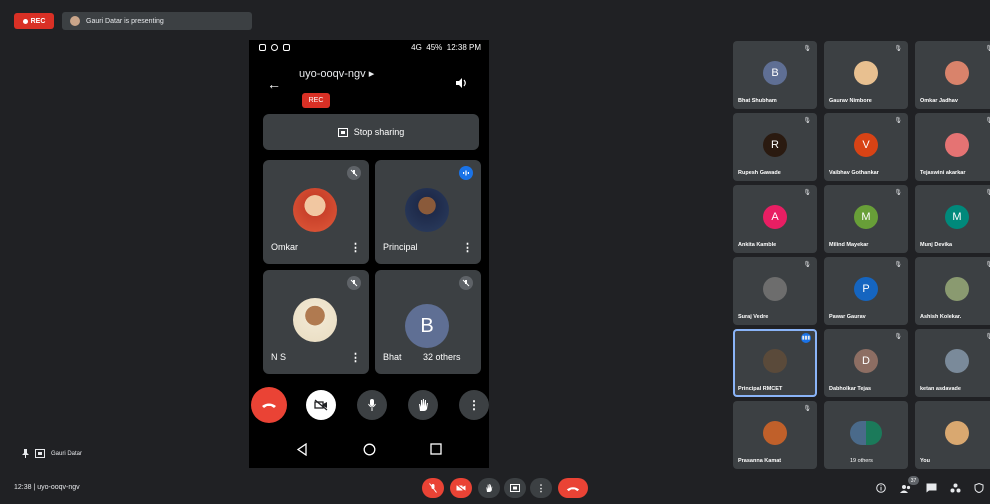 This screenshot has width=990, height=504. I want to click on more-vert-icon: ⋮, so click(541, 487).